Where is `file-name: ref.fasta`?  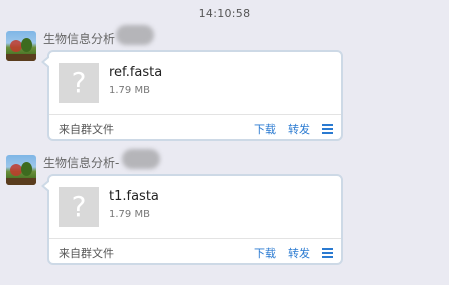
file-name: ref.fasta is located at coordinates (135, 72).